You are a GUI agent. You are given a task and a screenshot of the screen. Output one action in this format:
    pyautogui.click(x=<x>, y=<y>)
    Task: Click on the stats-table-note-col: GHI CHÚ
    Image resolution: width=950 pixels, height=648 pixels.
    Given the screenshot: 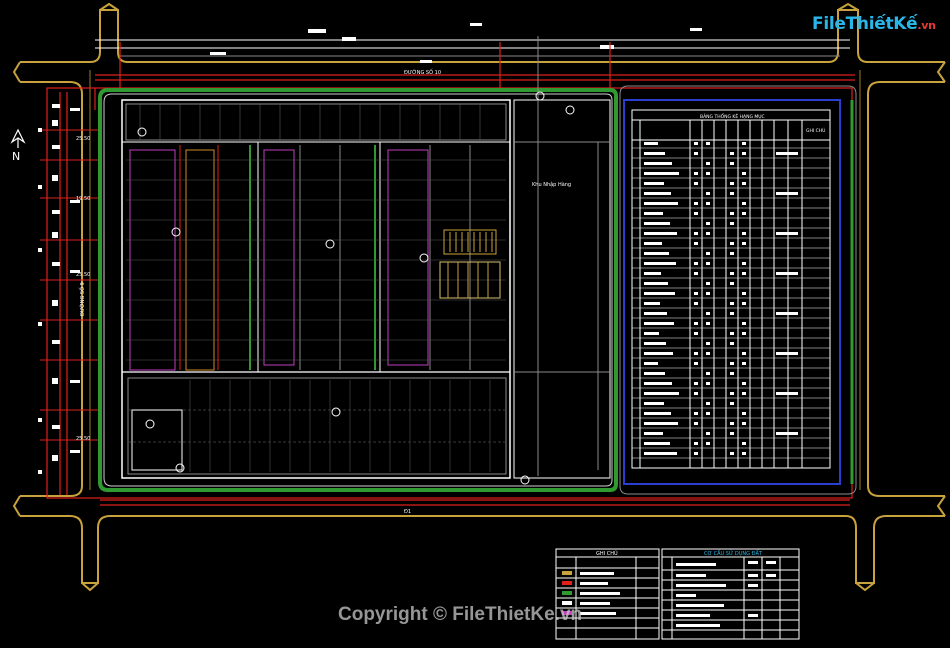 What is the action you would take?
    pyautogui.click(x=815, y=130)
    